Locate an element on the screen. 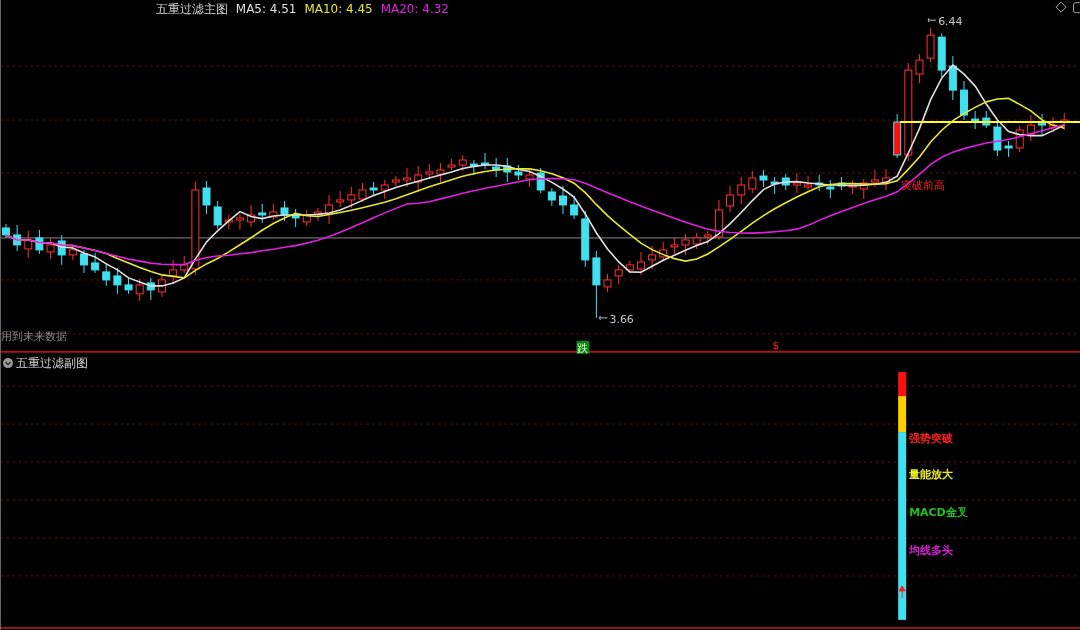 The image size is (1080, 630). leader-line is located at coordinates (932, 20).